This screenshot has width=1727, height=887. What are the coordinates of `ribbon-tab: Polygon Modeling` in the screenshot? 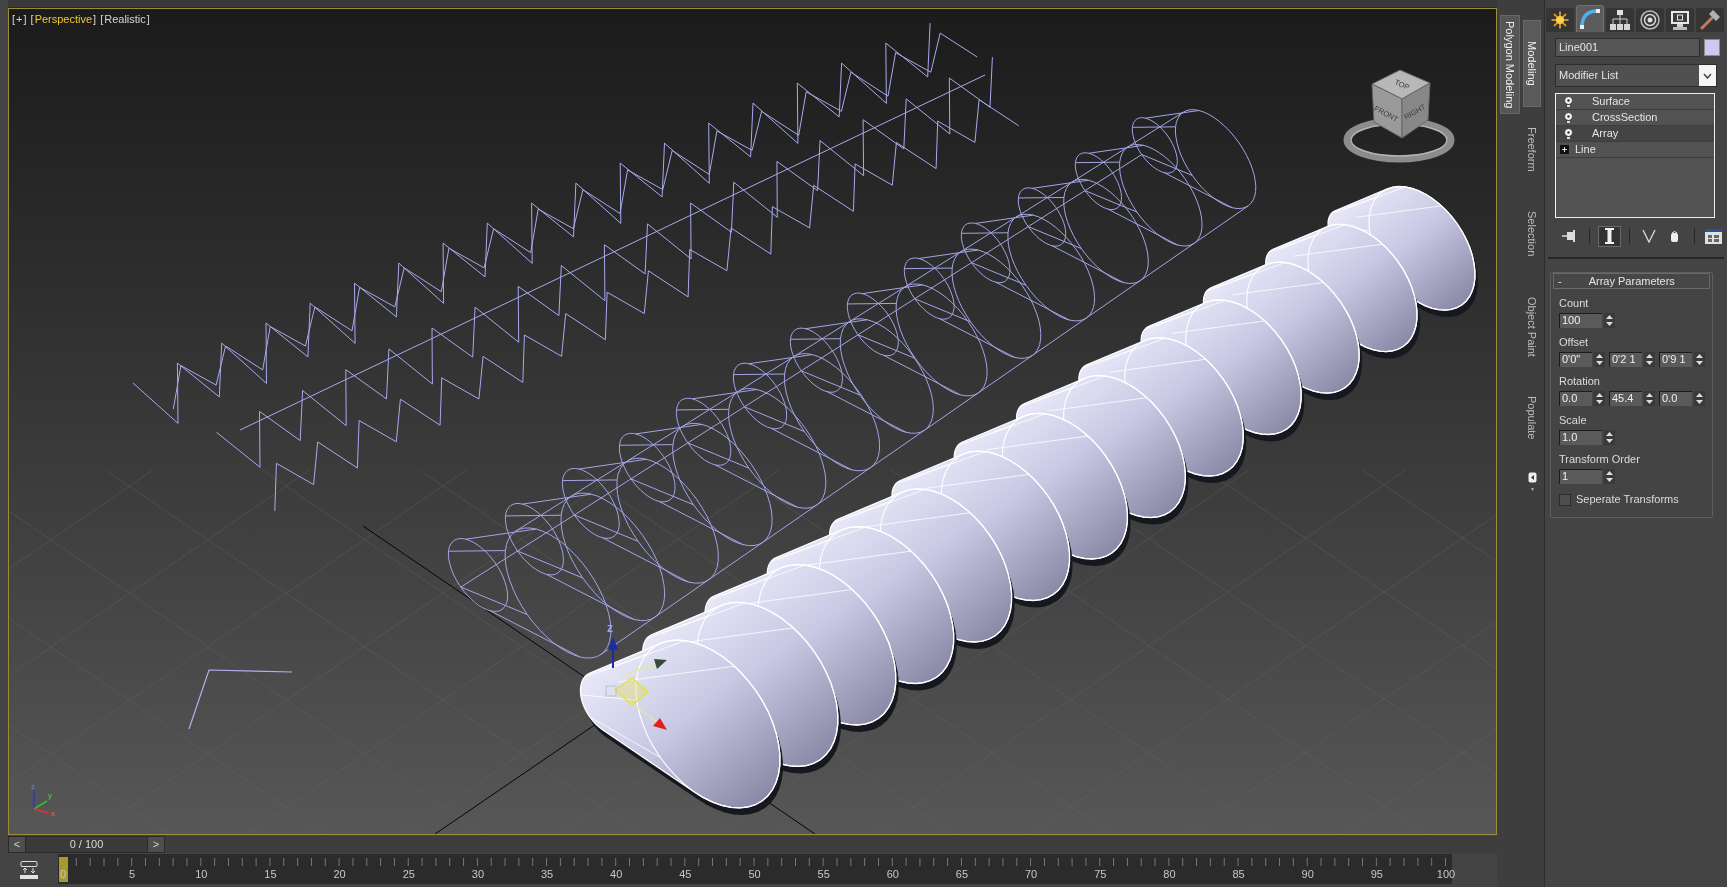 It's located at (1510, 65).